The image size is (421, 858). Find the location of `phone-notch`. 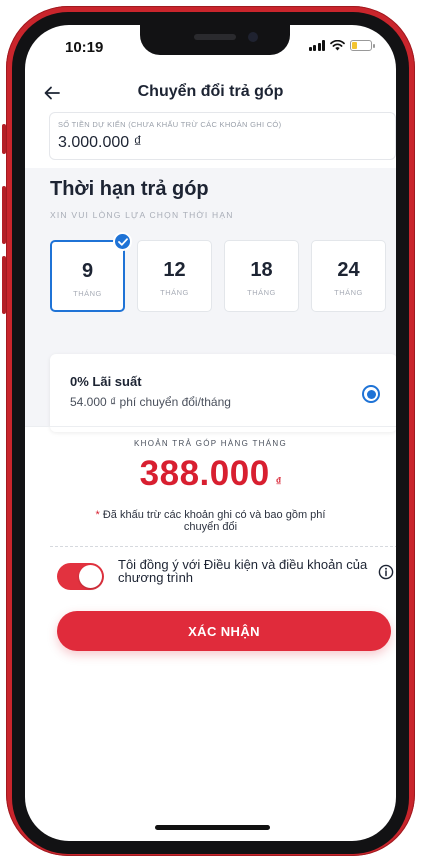

phone-notch is located at coordinates (215, 40).